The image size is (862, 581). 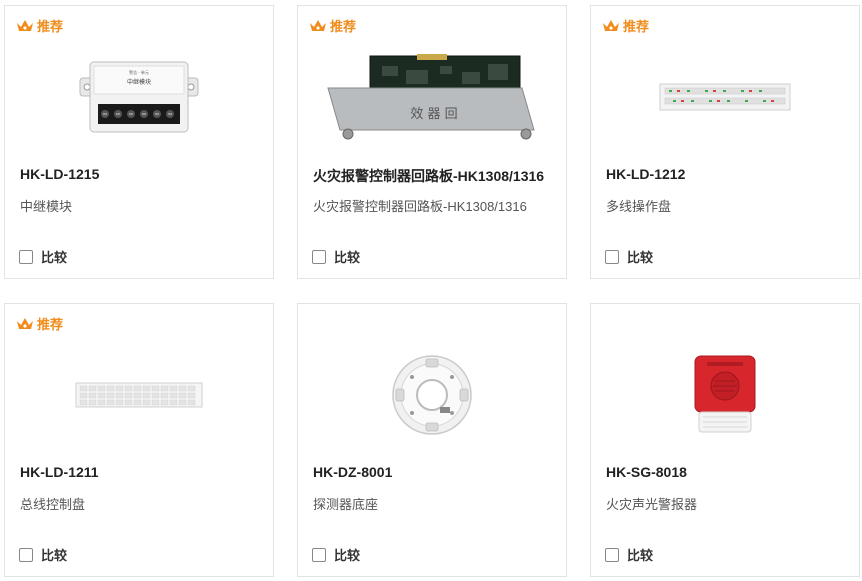 What do you see at coordinates (652, 504) in the screenshot?
I see `product-description: 火灾声光警报器` at bounding box center [652, 504].